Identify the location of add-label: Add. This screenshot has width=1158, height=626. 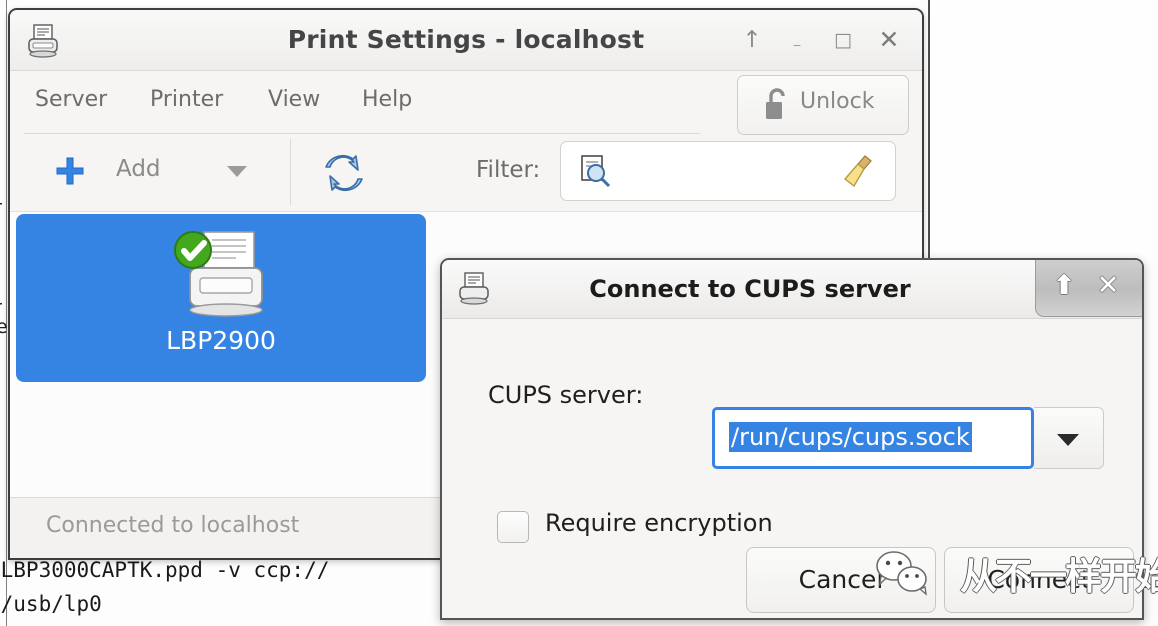
(138, 169).